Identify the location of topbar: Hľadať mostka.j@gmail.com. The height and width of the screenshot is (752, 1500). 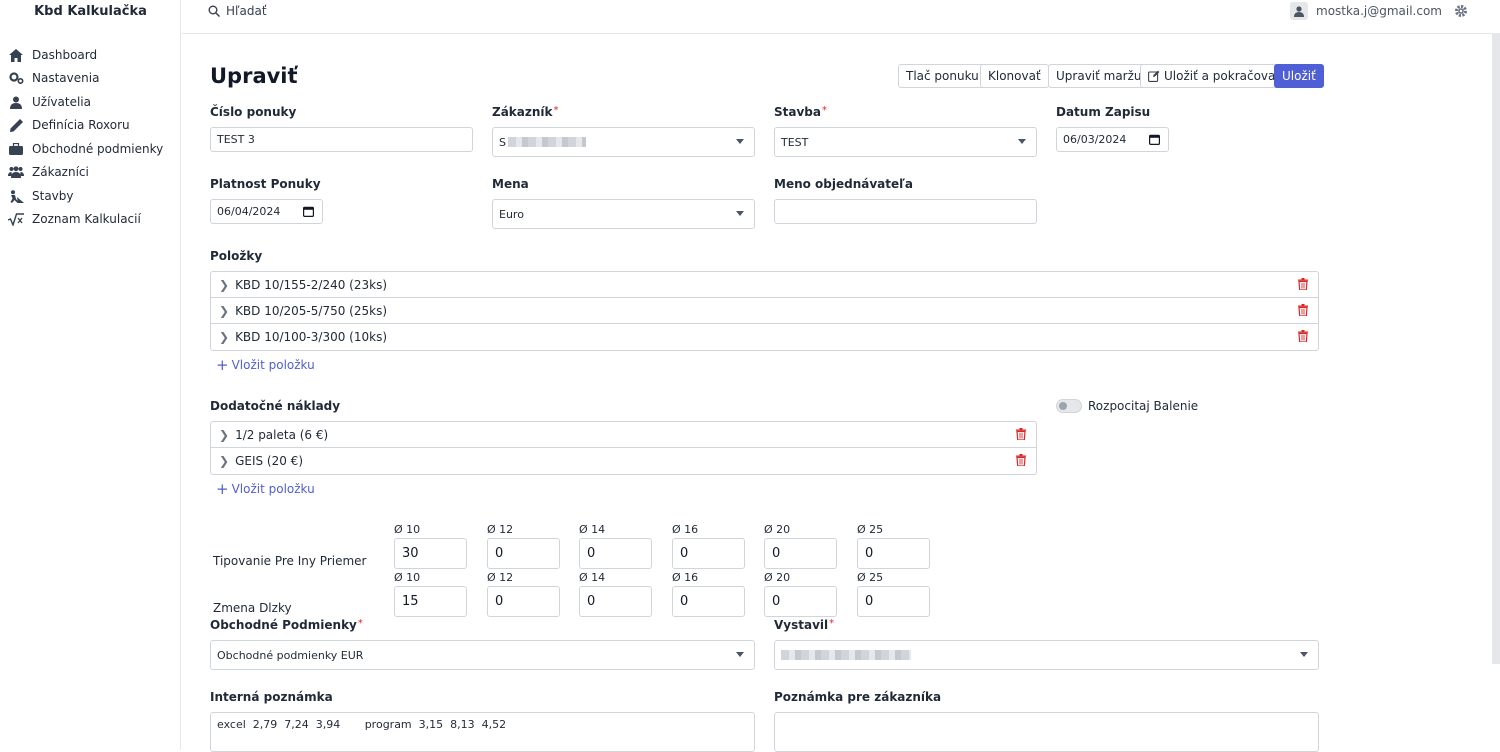
(841, 17).